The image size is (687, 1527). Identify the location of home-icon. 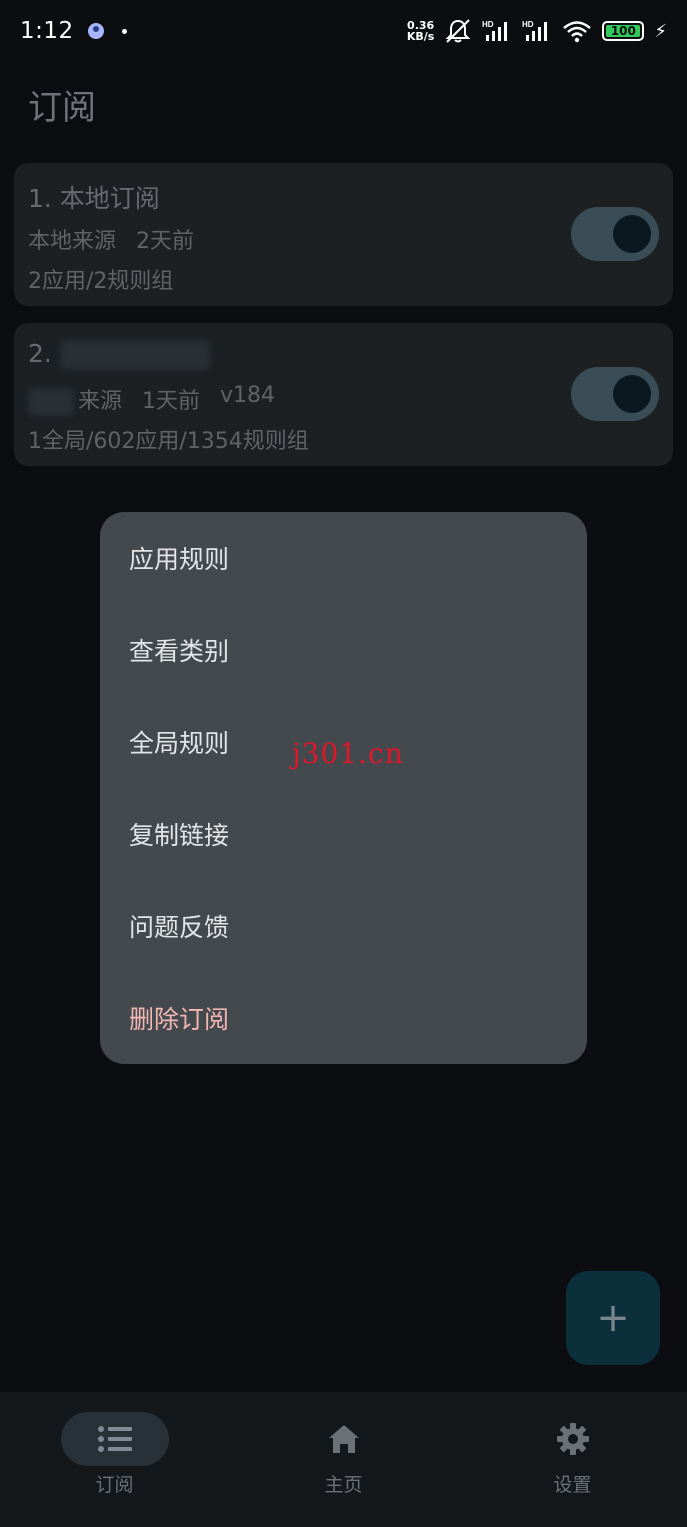
(344, 1439).